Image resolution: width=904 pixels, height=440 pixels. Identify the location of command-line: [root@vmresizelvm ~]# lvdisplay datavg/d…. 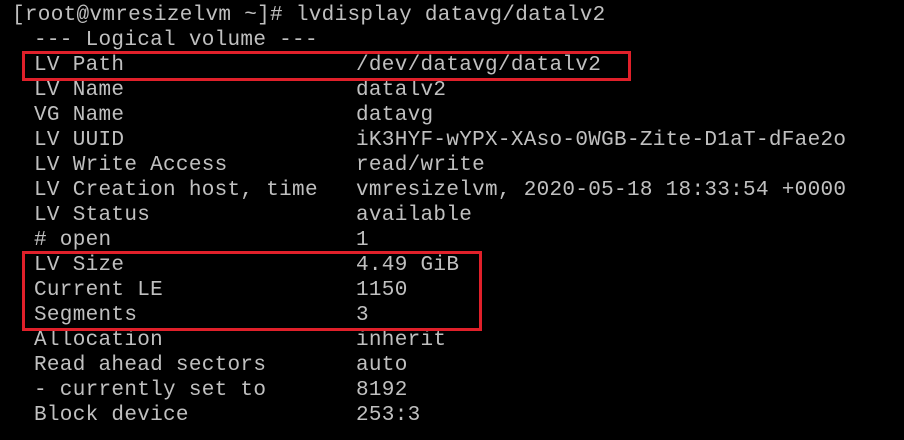
(309, 15).